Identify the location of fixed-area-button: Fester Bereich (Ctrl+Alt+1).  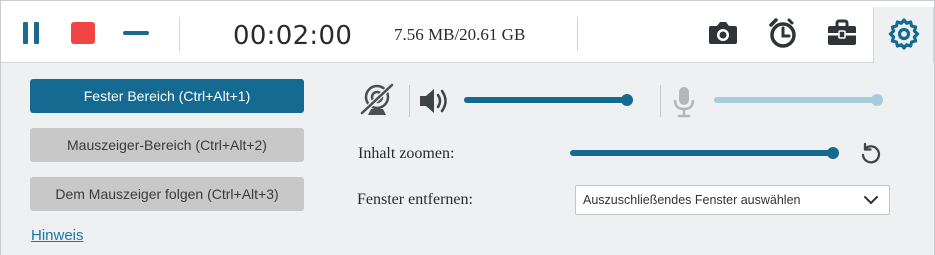
(167, 96).